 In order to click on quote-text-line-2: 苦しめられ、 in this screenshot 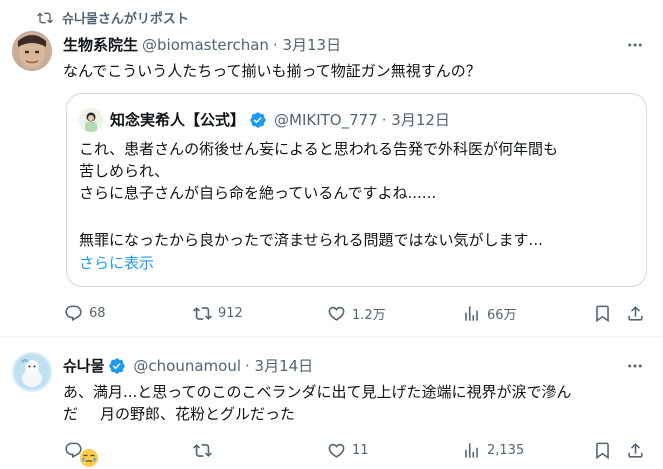, I will do `click(124, 171)`.